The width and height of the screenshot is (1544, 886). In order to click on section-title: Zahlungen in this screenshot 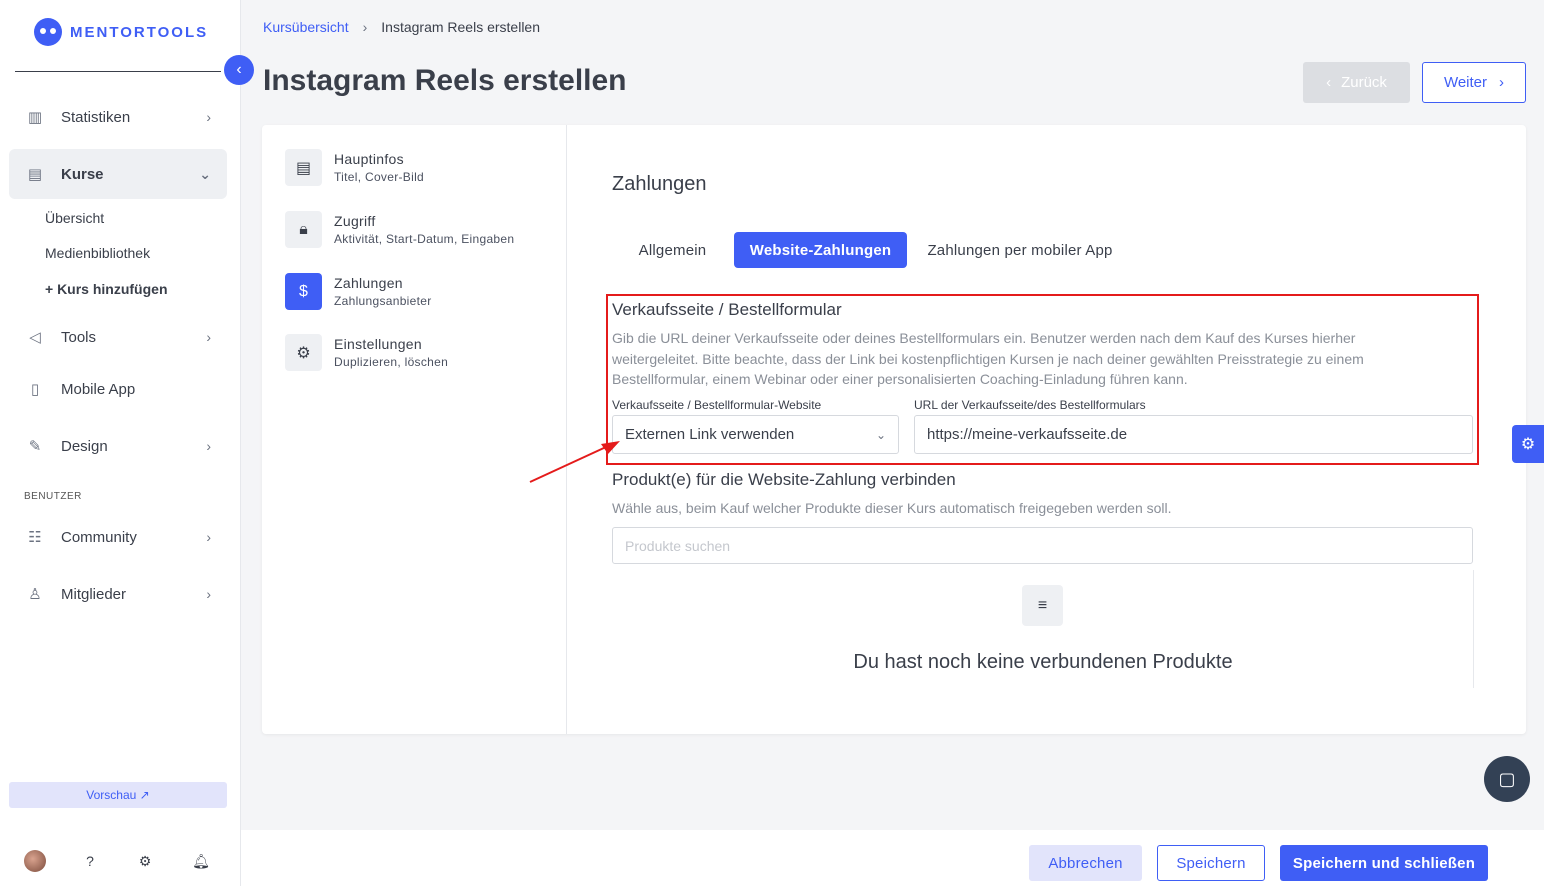, I will do `click(659, 184)`.